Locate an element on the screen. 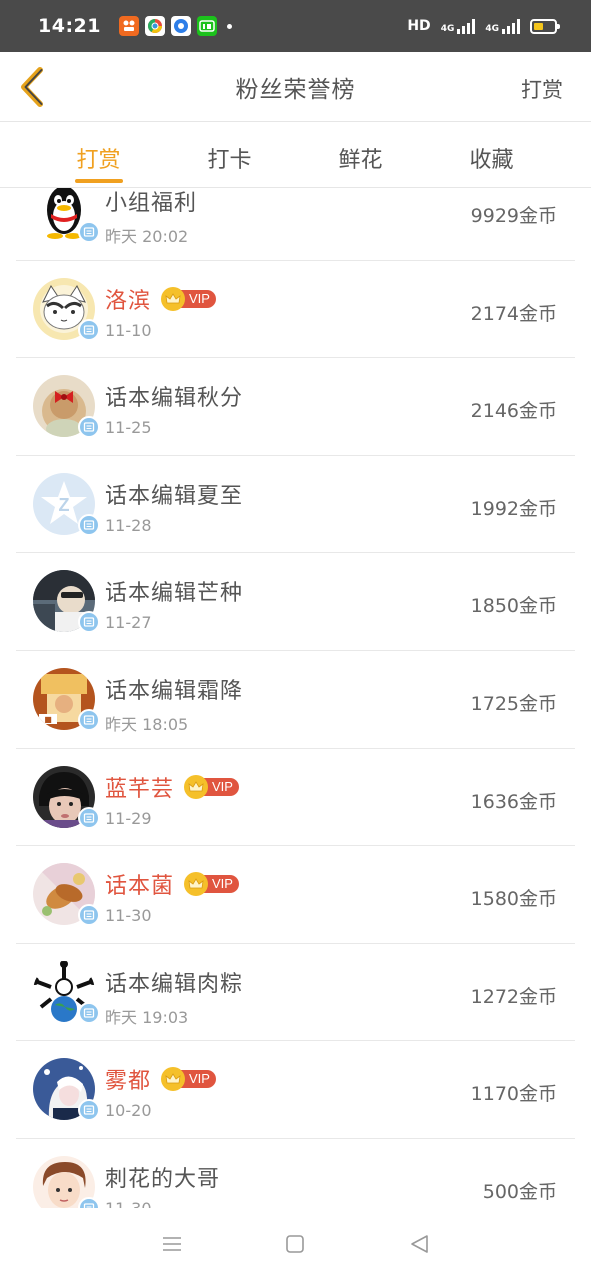 Image resolution: width=591 pixels, height=1280 pixels. system-nav-bar is located at coordinates (295, 1244).